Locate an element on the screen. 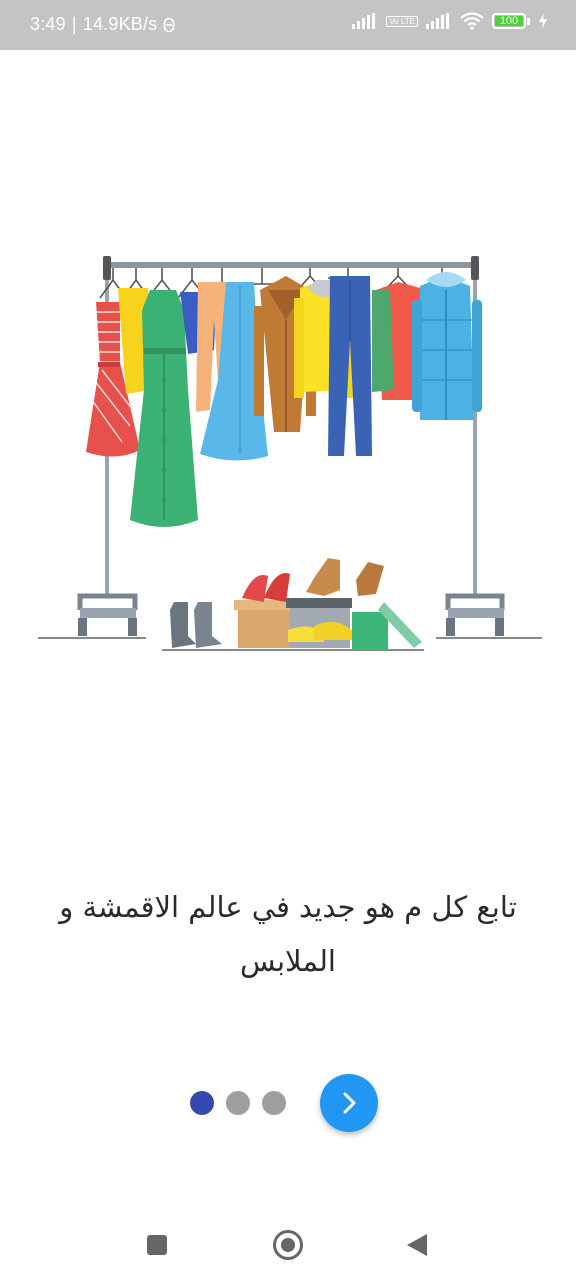 Image resolution: width=576 pixels, height=1280 pixels. volte-label: Vo LTE is located at coordinates (402, 21).